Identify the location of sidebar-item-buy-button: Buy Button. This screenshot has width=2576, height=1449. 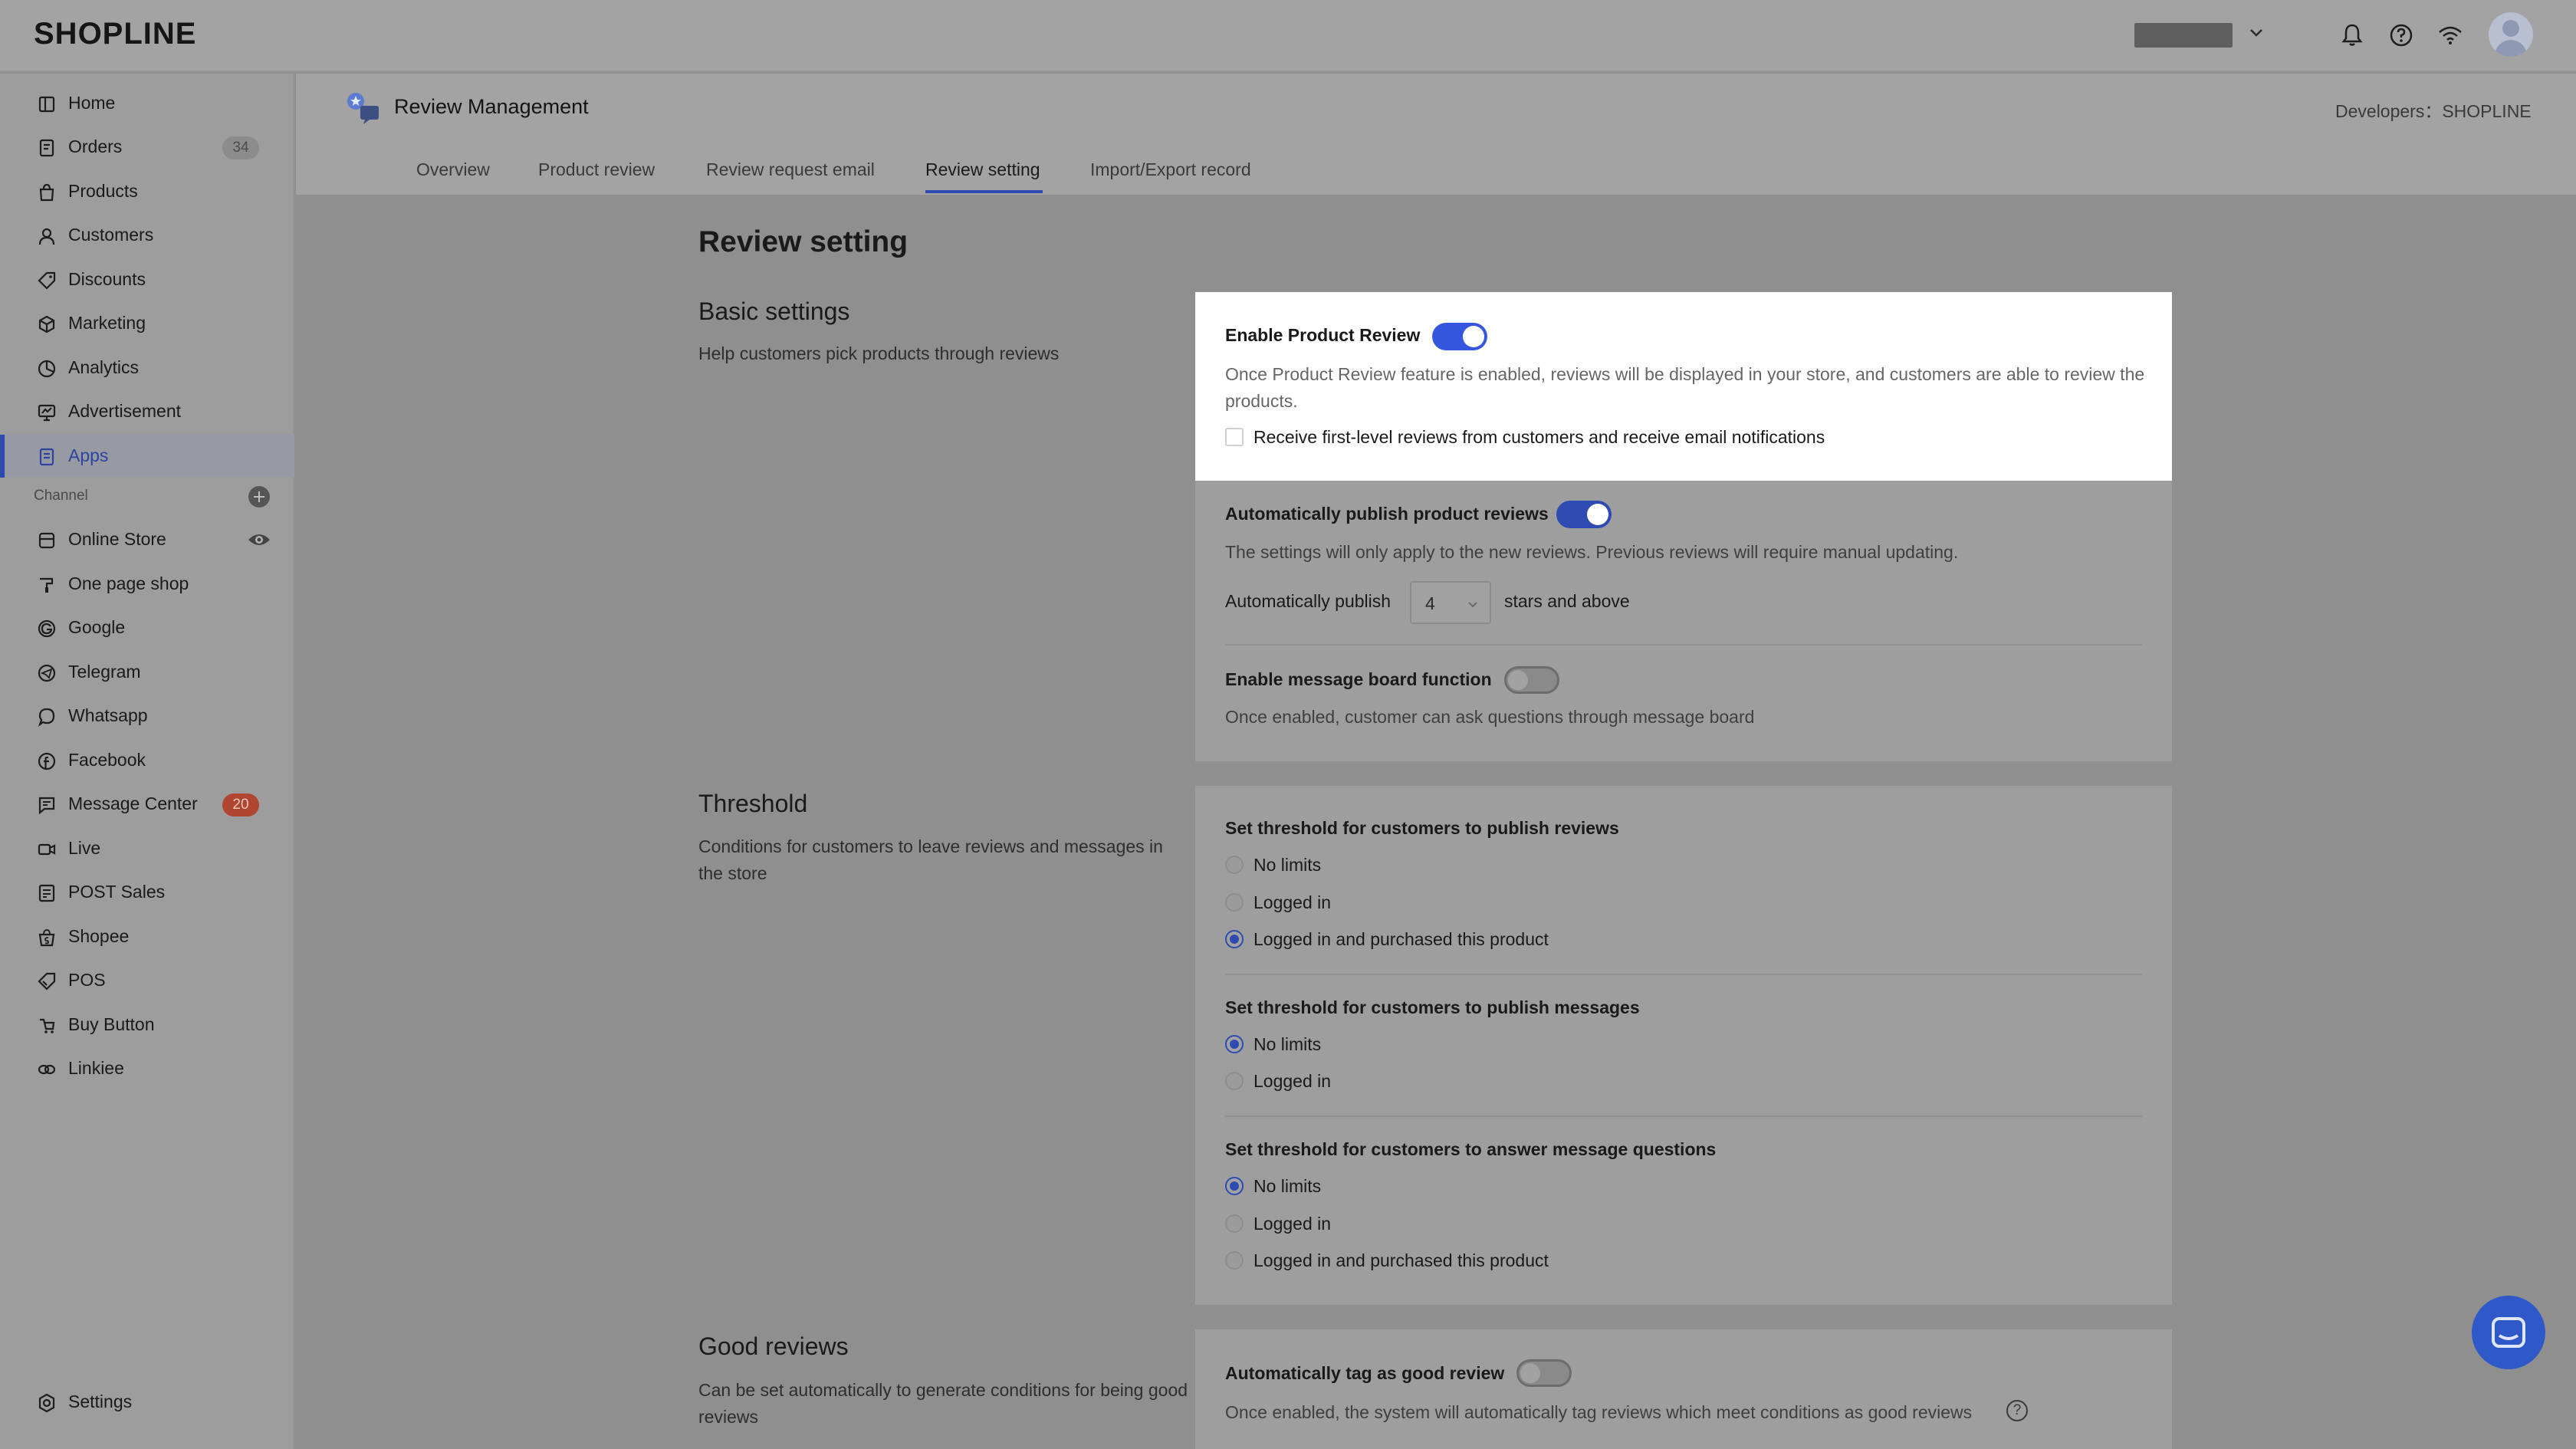
(147, 1025).